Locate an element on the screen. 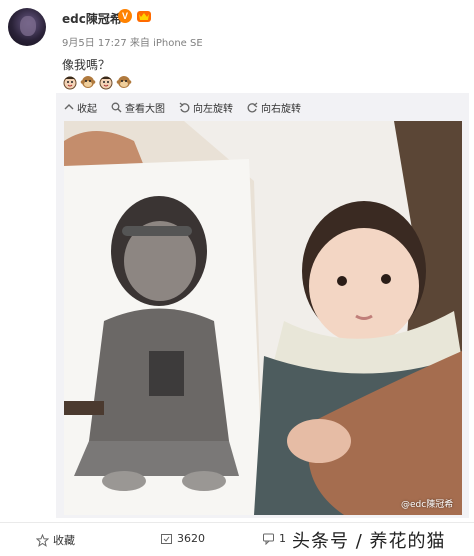  source-watermark: 头条号 / 养花的猫 is located at coordinates (369, 541).